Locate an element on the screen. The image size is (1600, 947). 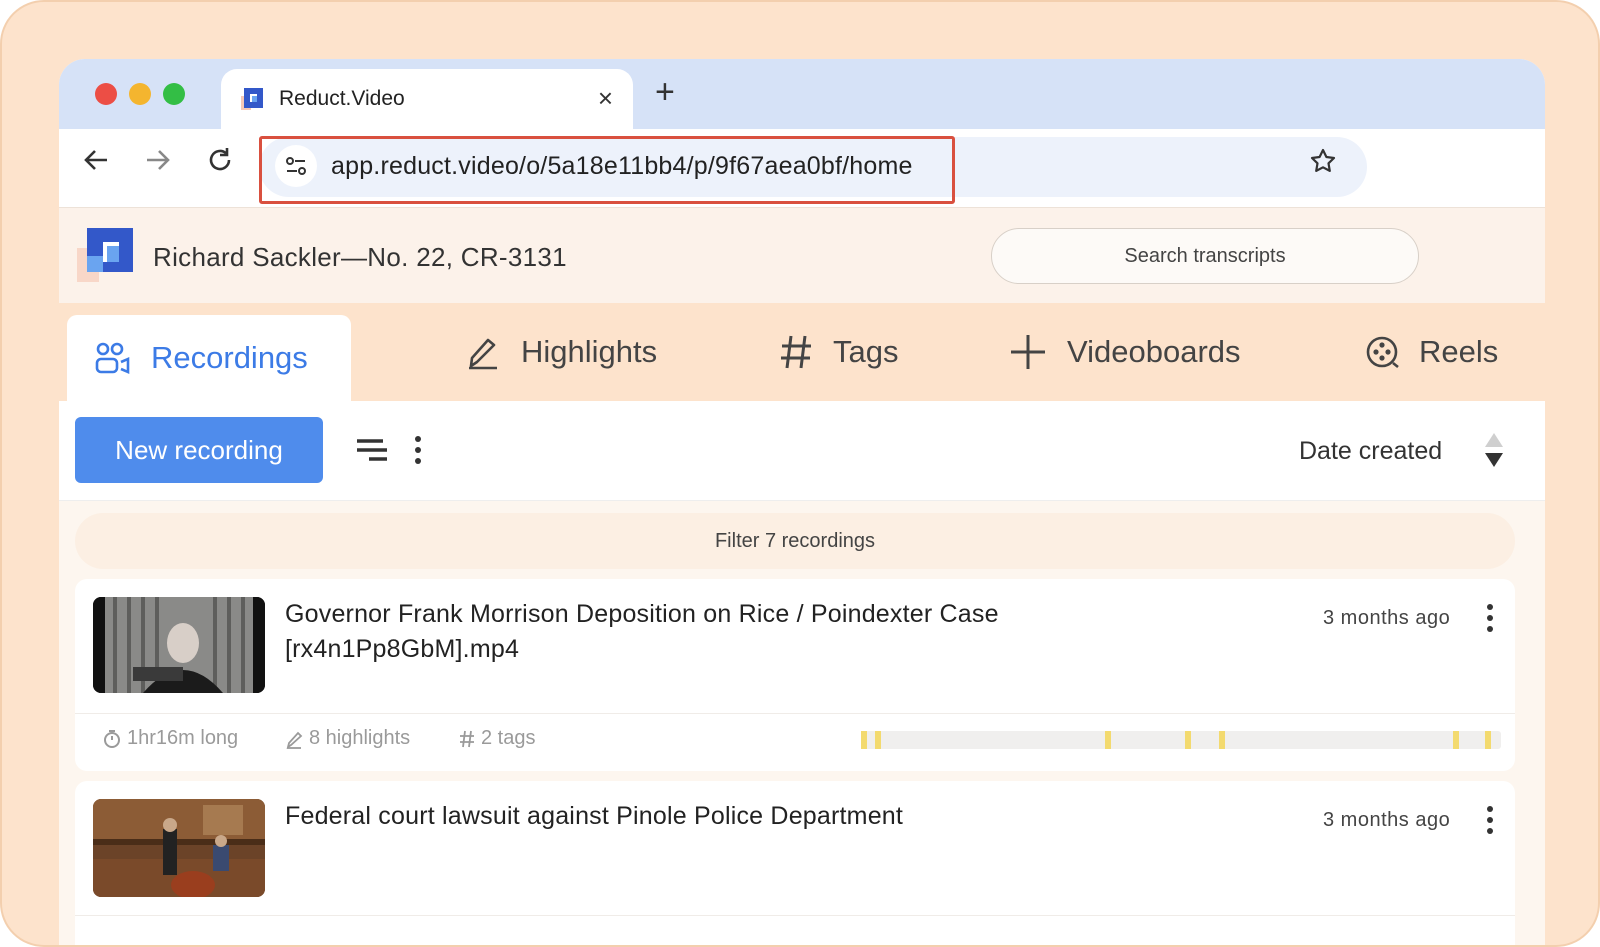
forward-icon is located at coordinates (158, 164).